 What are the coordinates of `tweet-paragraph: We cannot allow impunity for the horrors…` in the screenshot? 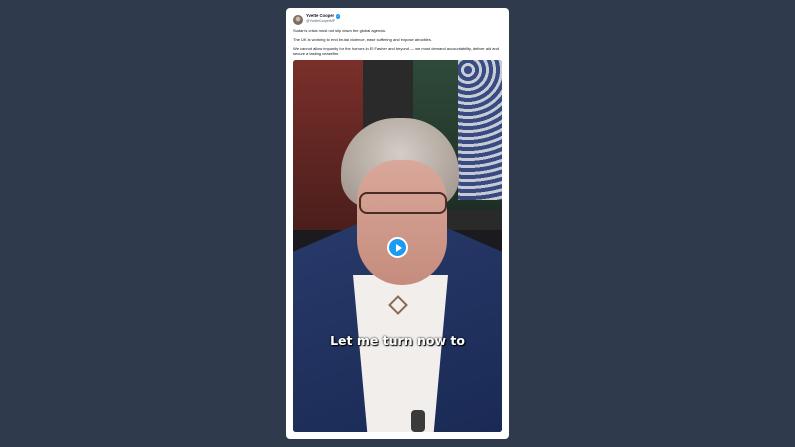 It's located at (396, 51).